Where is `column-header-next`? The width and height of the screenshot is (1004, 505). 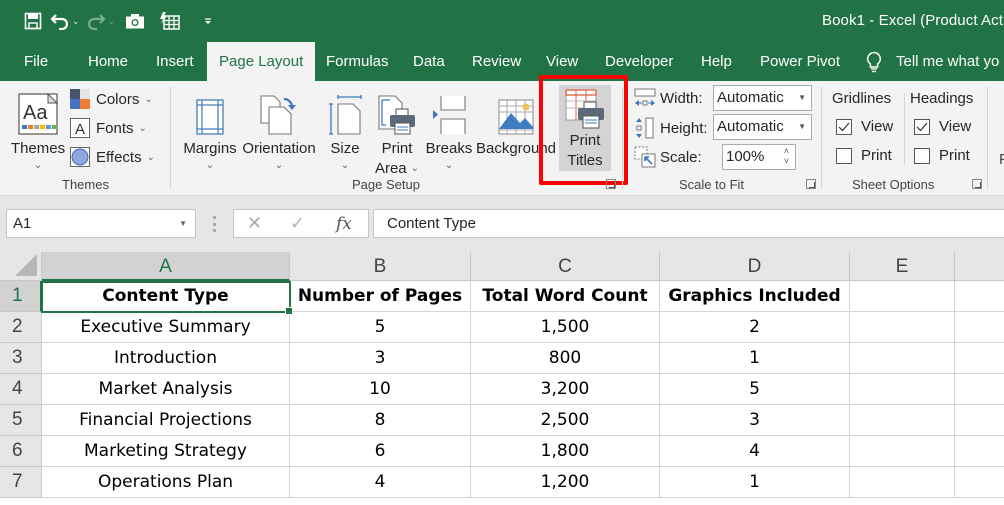 column-header-next is located at coordinates (979, 266).